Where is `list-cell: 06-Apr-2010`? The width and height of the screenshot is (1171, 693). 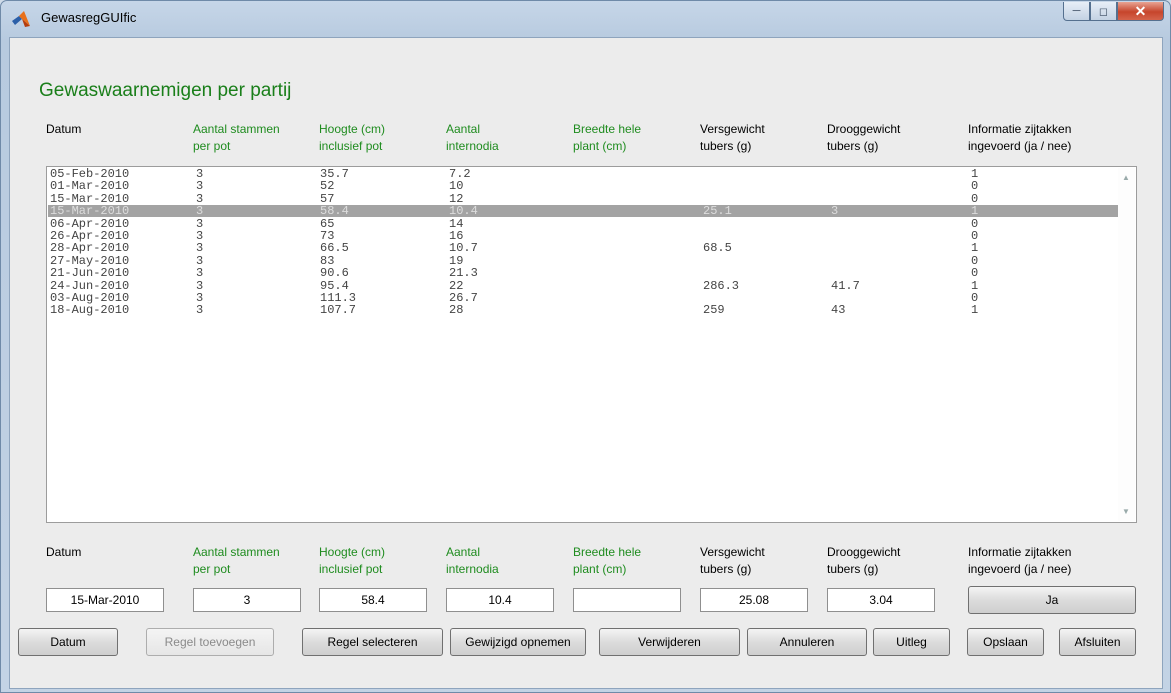
list-cell: 06-Apr-2010 is located at coordinates (90, 223).